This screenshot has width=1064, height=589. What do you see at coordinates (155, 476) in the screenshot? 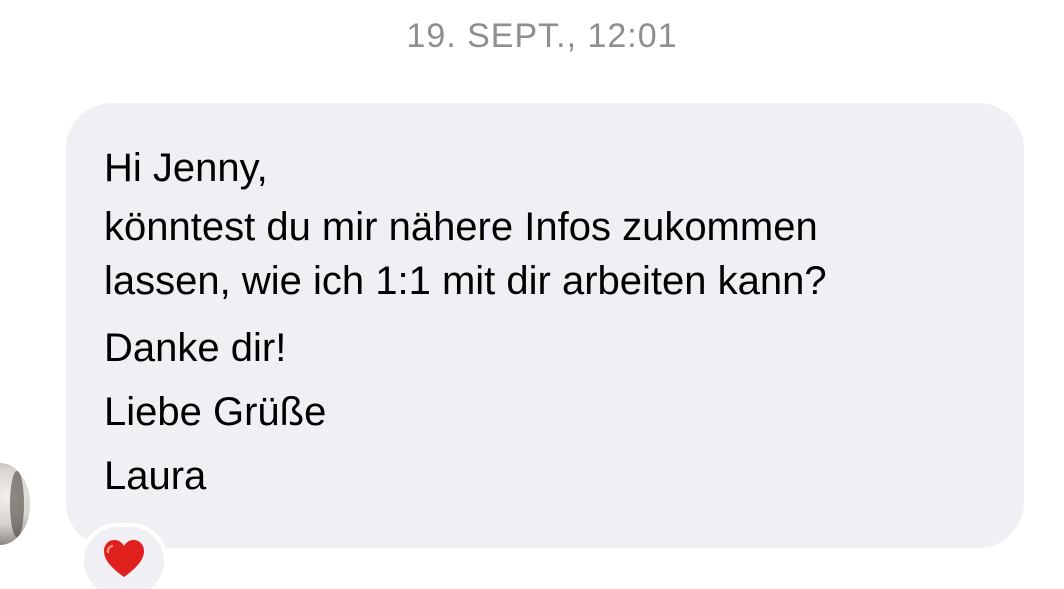
I see `message-line: Laura` at bounding box center [155, 476].